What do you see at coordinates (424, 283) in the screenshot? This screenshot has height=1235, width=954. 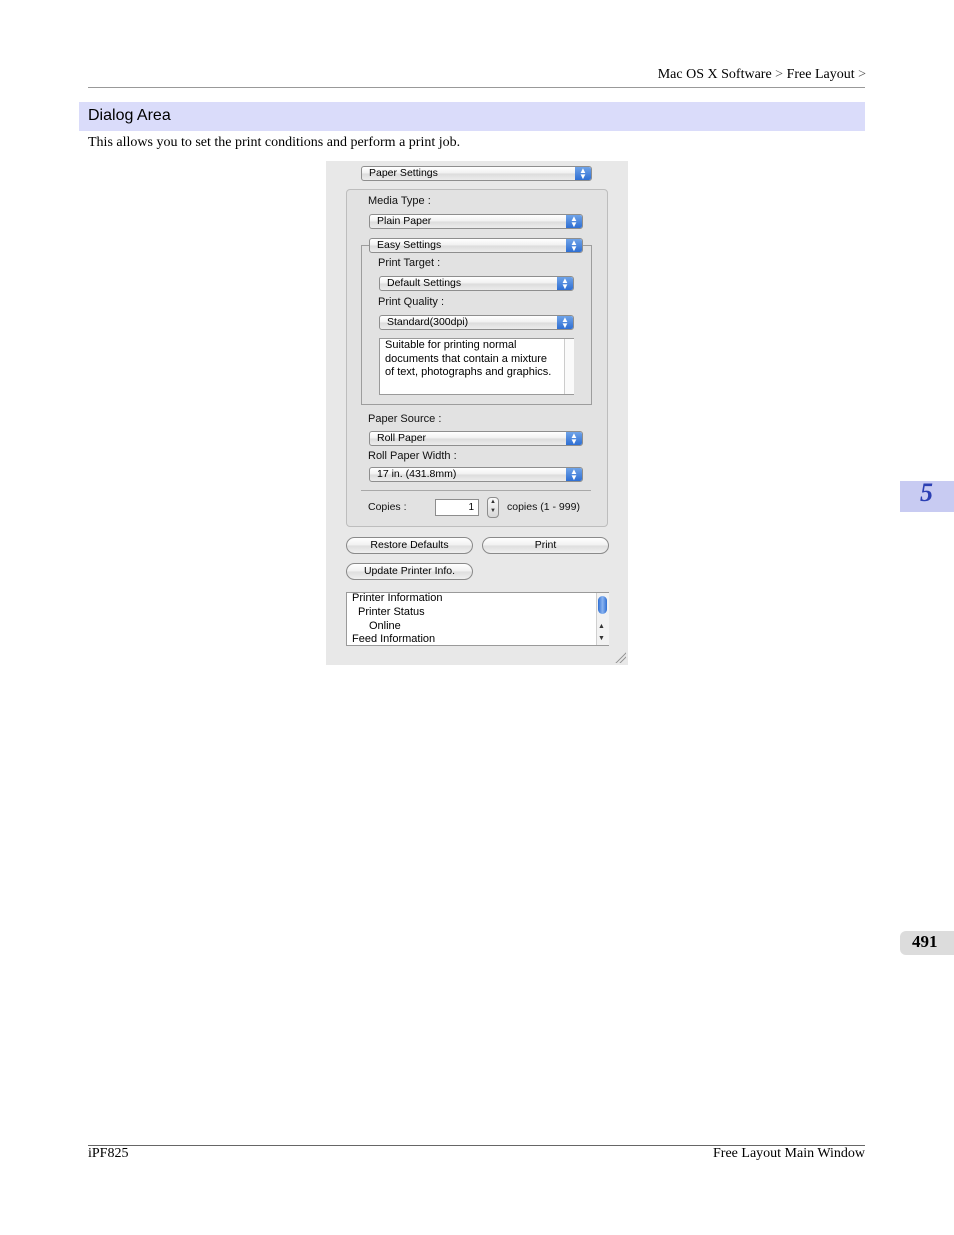 I see `print-target-value: Default Settings` at bounding box center [424, 283].